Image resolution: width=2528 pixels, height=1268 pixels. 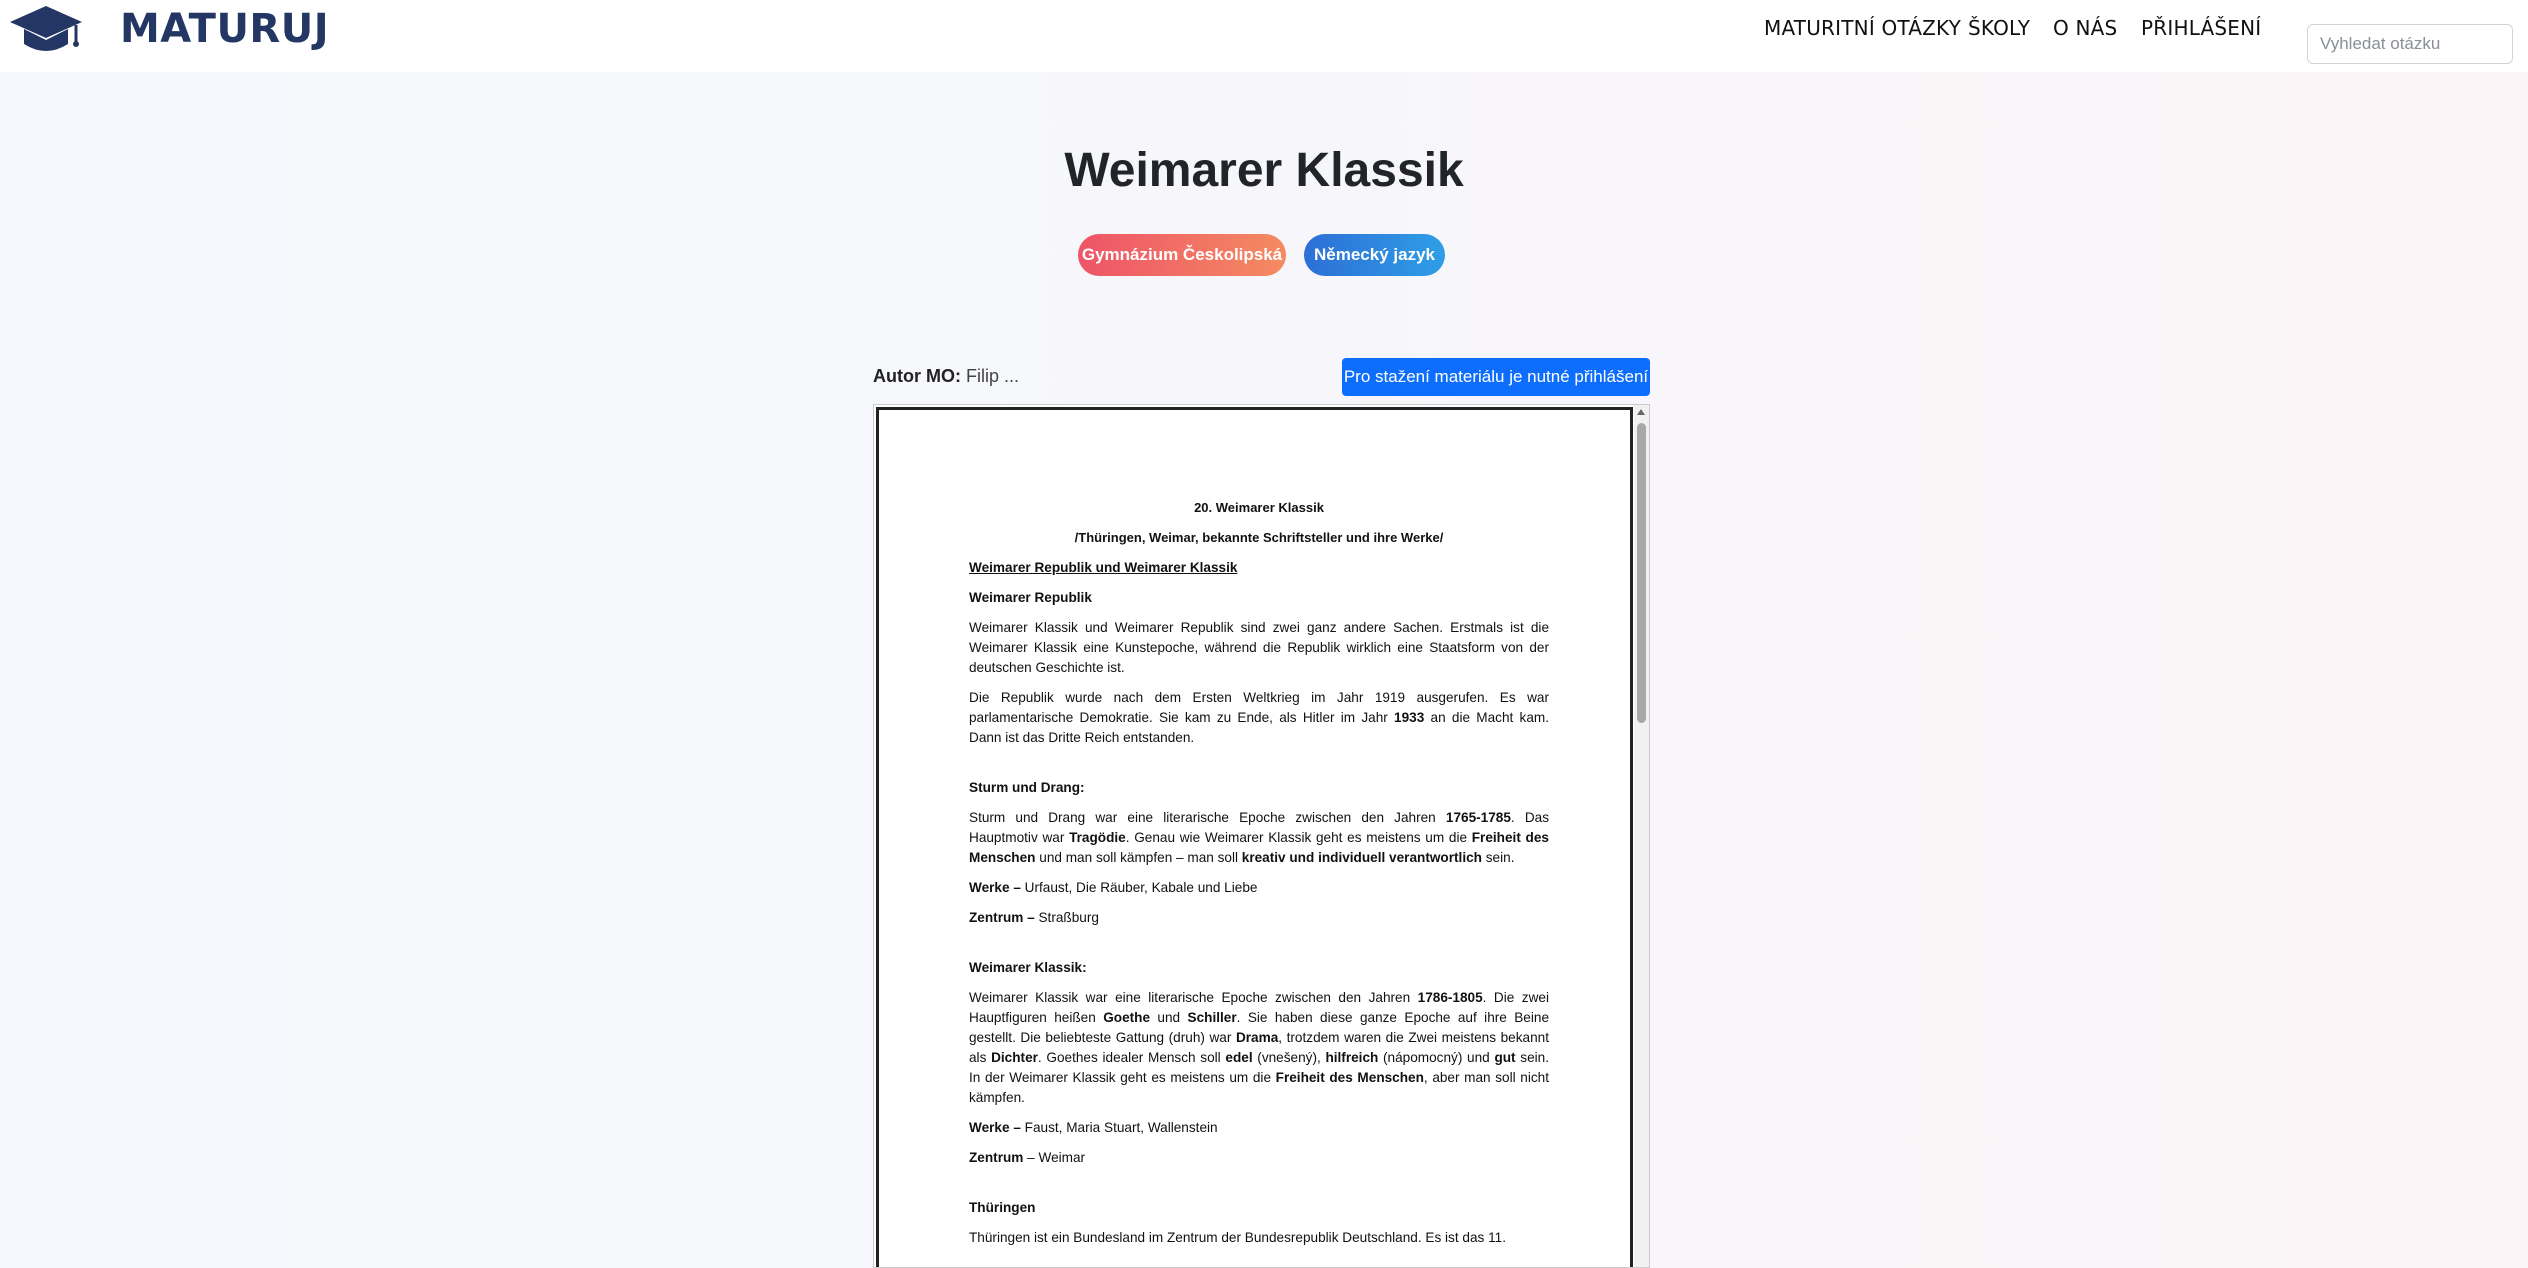 What do you see at coordinates (917, 376) in the screenshot?
I see `author-label: Autor MO:` at bounding box center [917, 376].